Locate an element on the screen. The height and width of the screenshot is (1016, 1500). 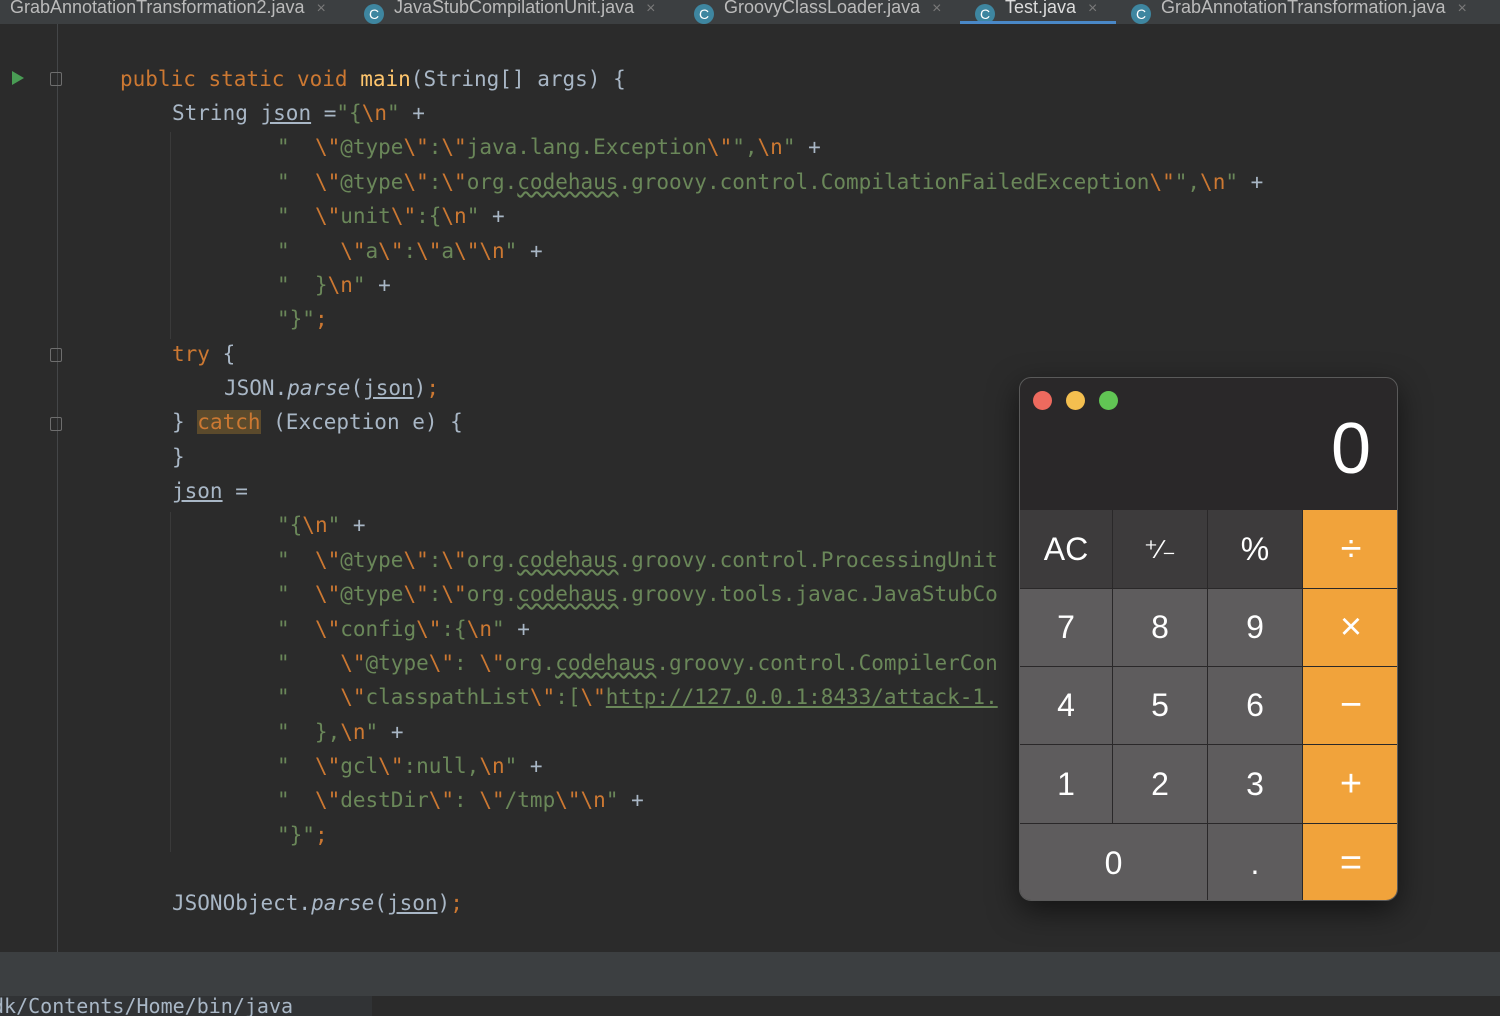
calculator-display: 0 is located at coordinates (1350, 449).